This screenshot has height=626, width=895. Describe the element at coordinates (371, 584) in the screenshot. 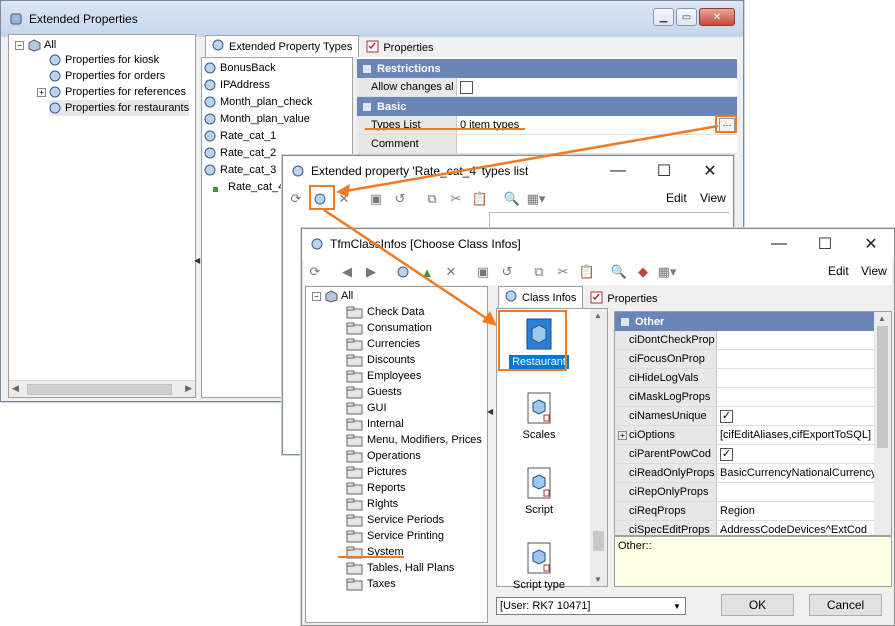

I see `tree-item: Taxes` at that location.